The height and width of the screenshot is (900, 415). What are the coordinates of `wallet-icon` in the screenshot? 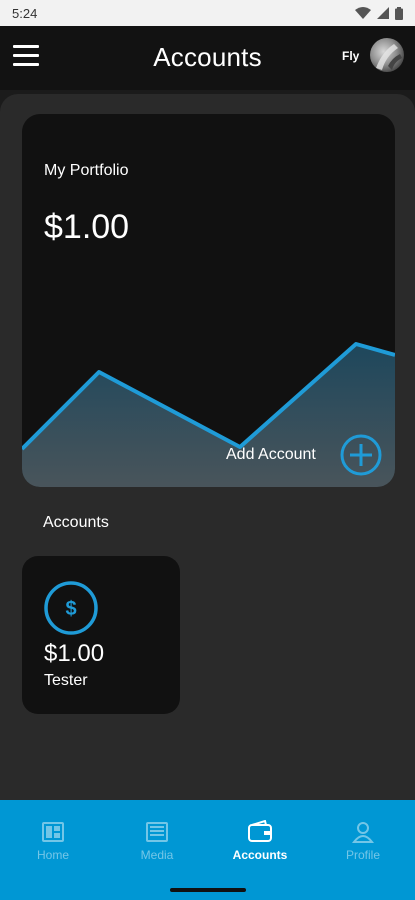 It's located at (260, 831).